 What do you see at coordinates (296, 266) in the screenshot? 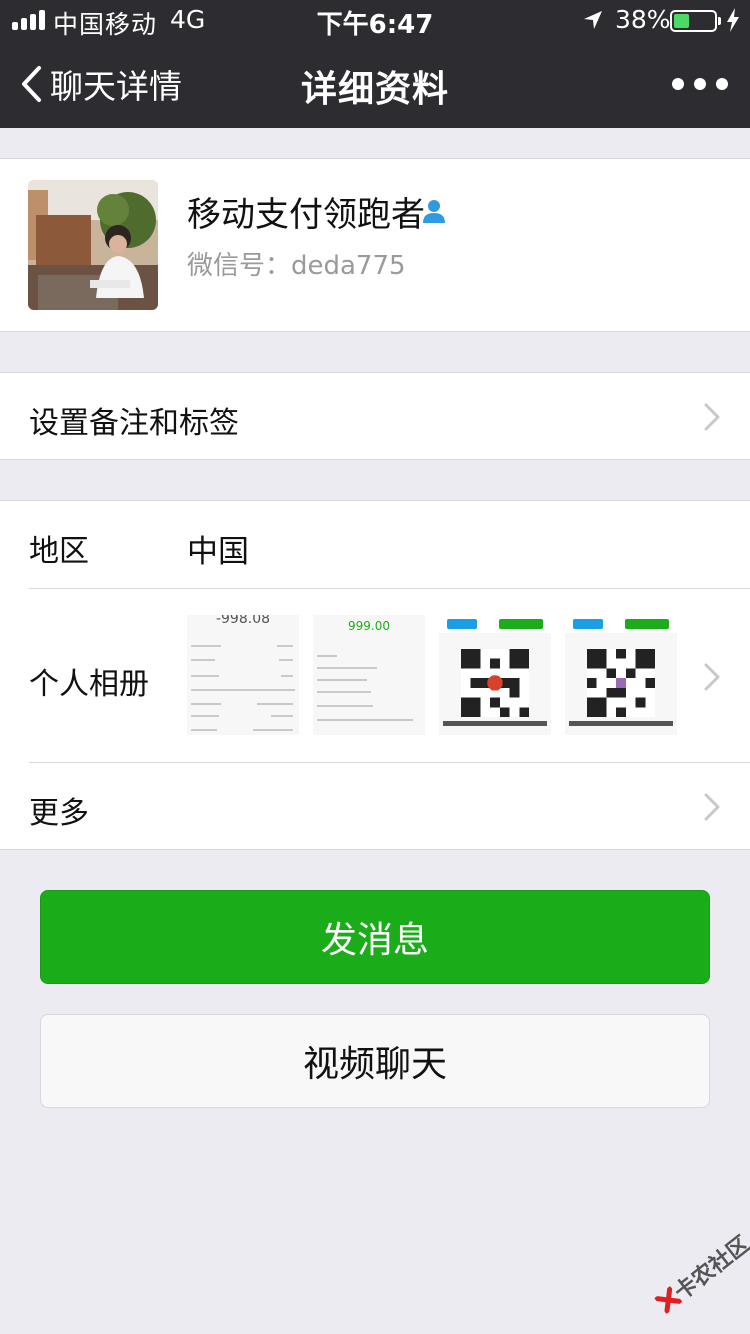
I see `wechat-id: 微信号：deda775` at bounding box center [296, 266].